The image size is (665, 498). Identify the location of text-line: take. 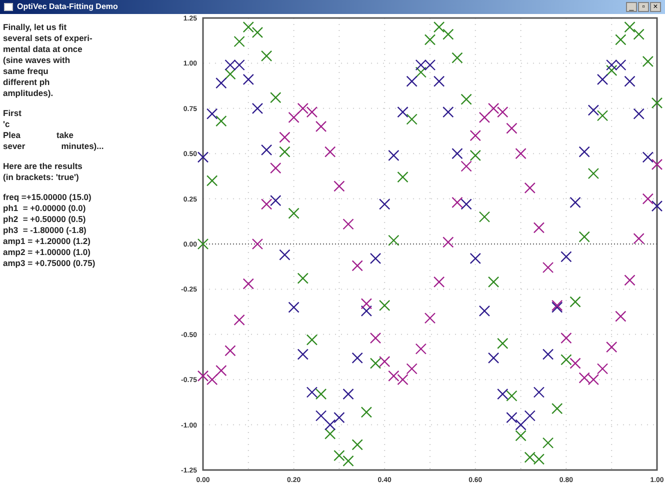
(65, 135).